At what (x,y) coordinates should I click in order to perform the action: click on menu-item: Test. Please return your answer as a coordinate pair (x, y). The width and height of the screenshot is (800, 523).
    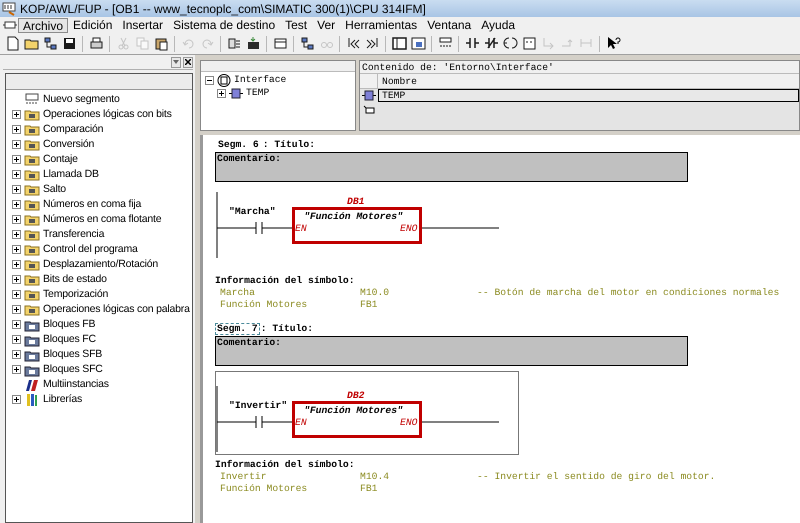
    Looking at the image, I should click on (296, 25).